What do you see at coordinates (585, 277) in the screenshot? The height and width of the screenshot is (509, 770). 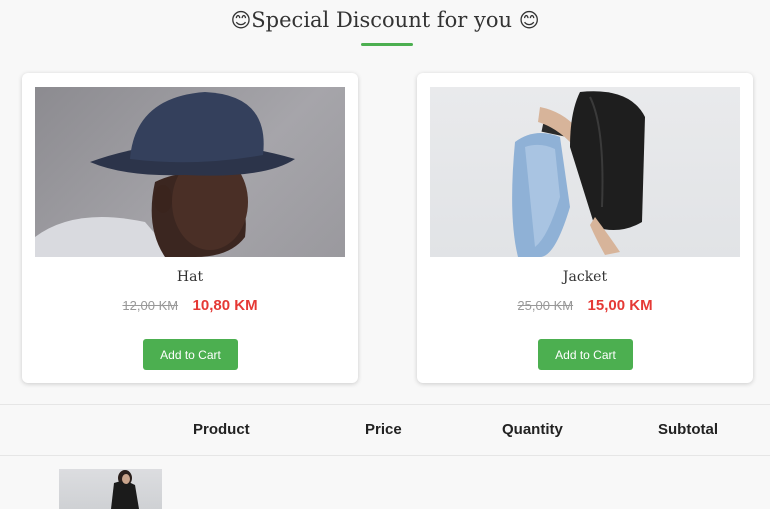 I see `product-name: Jacket` at bounding box center [585, 277].